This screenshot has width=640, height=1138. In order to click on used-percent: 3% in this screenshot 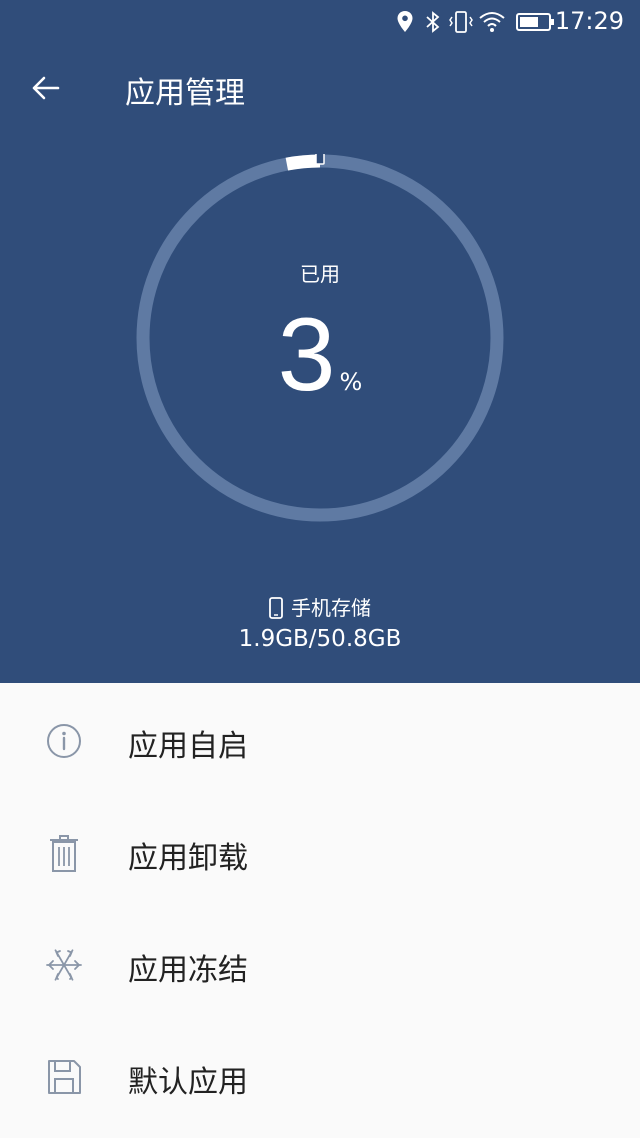, I will do `click(320, 355)`.